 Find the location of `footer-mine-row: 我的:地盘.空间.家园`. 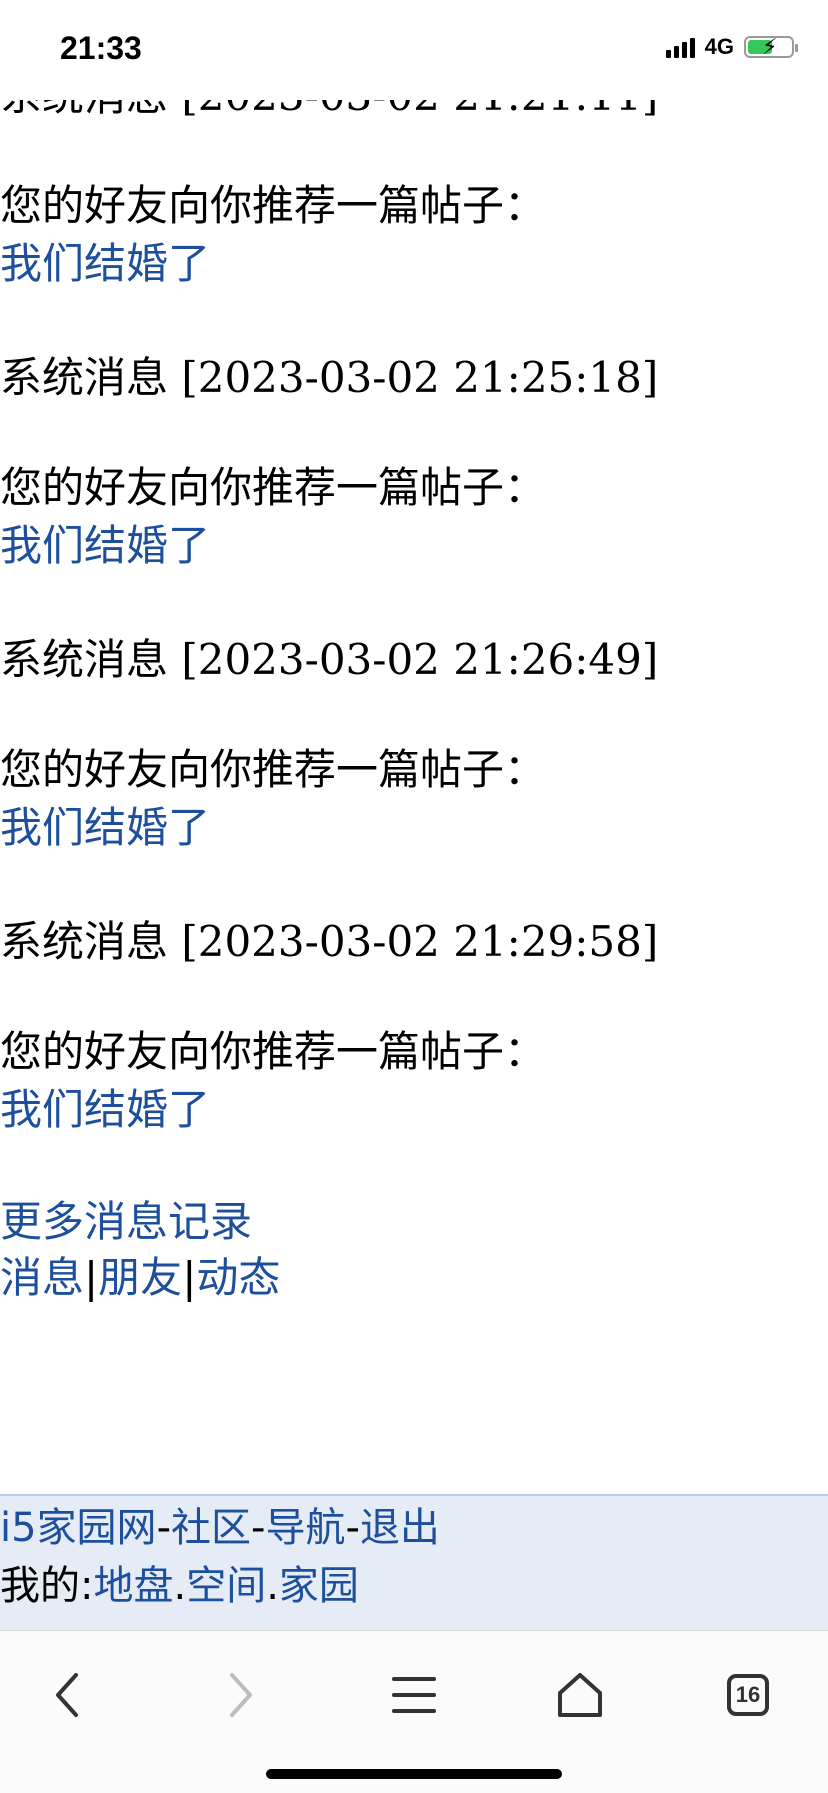

footer-mine-row: 我的:地盘.空间.家园 is located at coordinates (179, 1586).